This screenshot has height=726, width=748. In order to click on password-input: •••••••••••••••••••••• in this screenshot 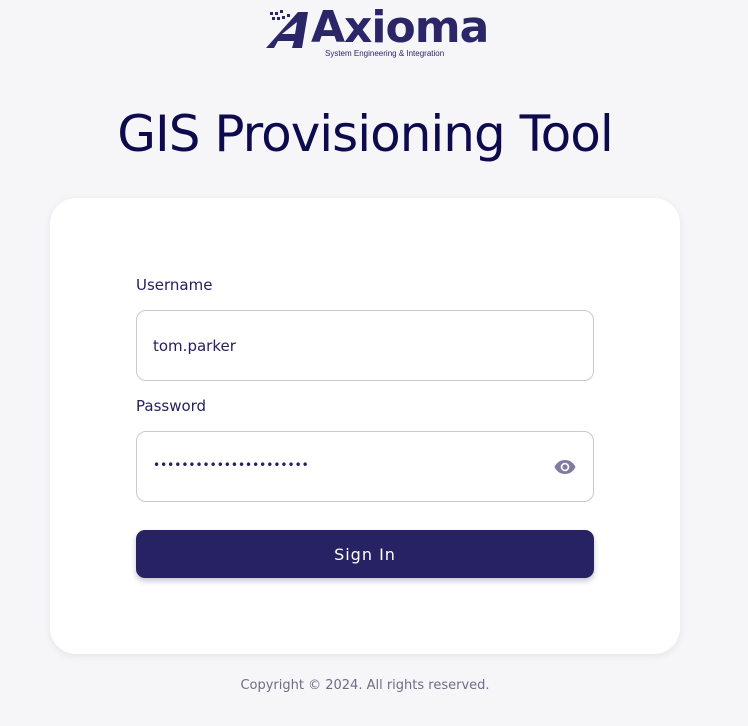, I will do `click(231, 465)`.